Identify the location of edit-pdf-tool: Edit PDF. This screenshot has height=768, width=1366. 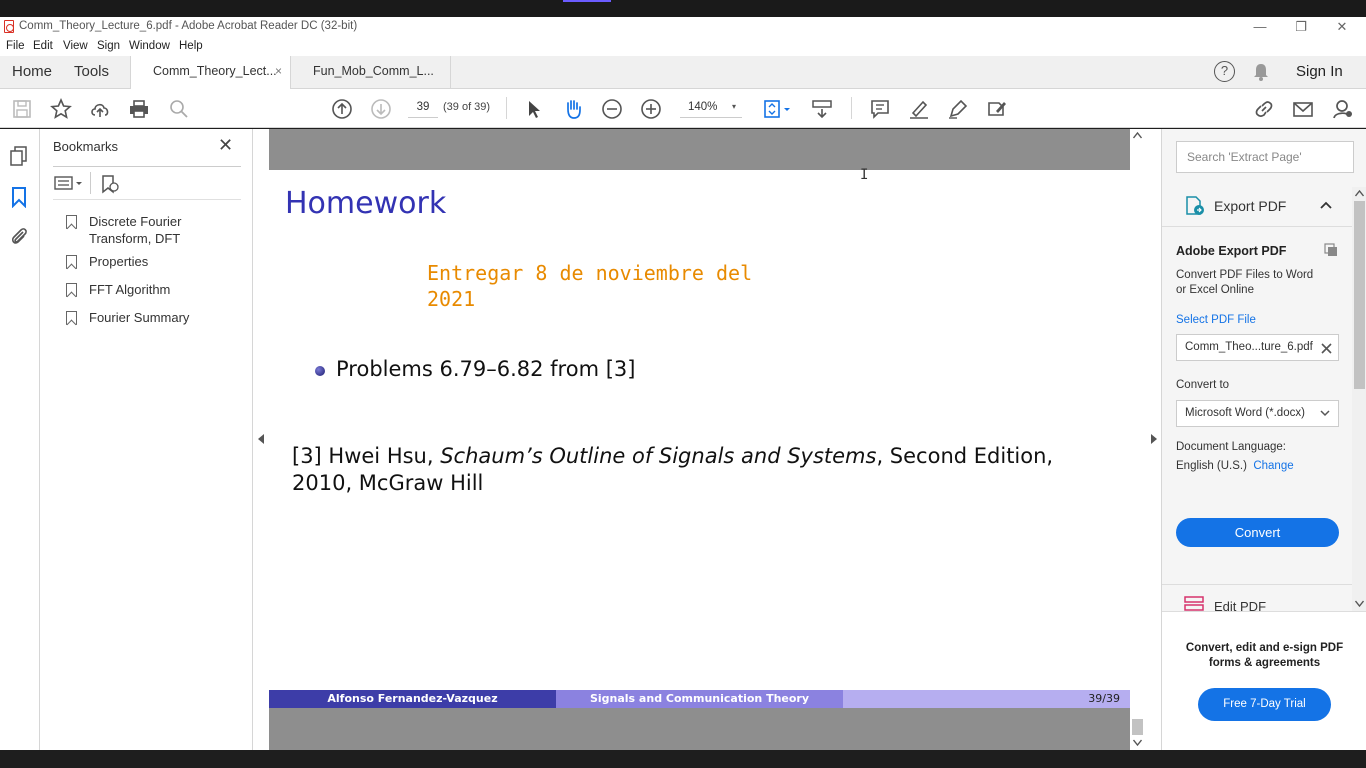
(1240, 605).